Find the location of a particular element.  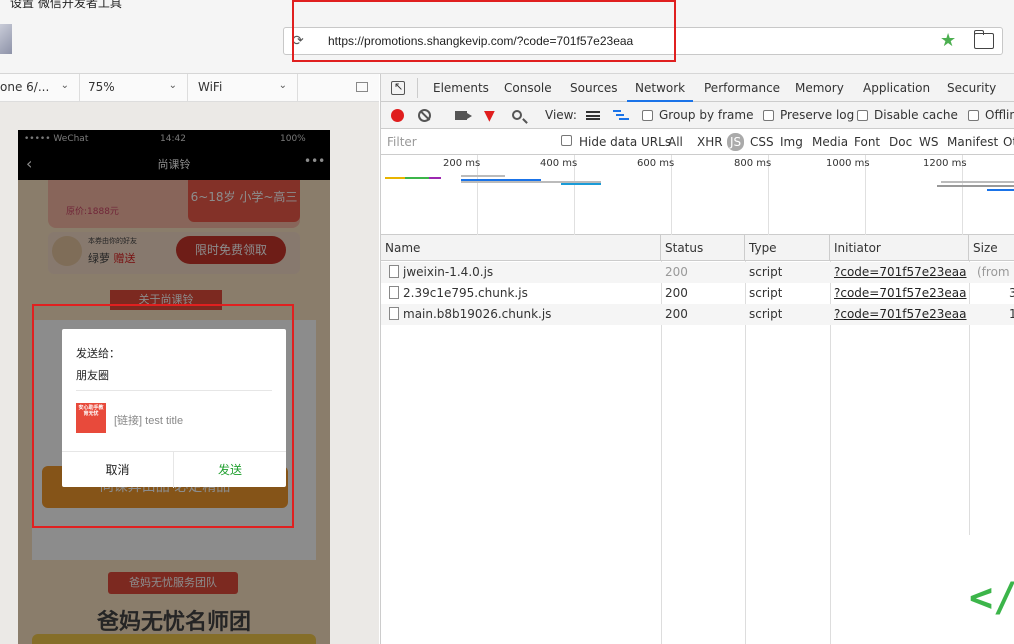

filter-input: Filter is located at coordinates (402, 142).